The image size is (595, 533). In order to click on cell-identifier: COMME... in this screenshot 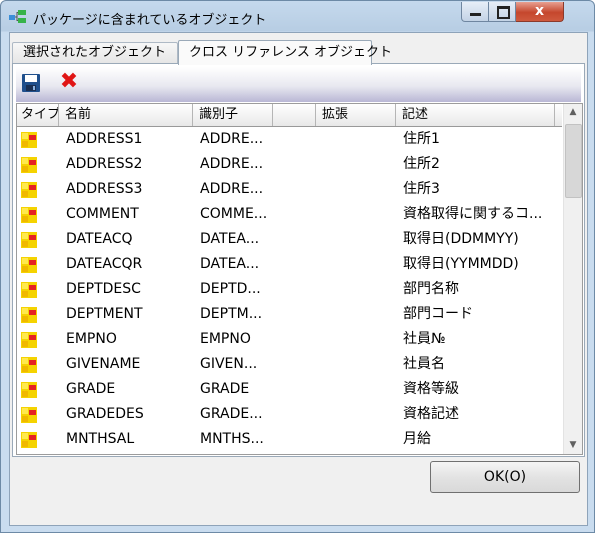, I will do `click(234, 214)`.